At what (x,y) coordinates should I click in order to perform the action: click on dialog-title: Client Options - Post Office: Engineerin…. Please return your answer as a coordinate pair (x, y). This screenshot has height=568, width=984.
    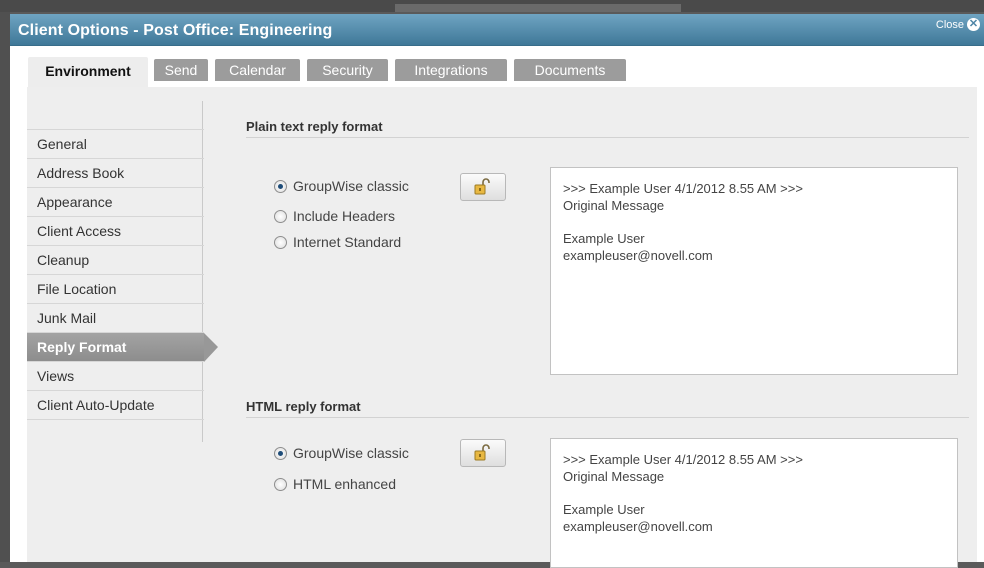
    Looking at the image, I should click on (175, 30).